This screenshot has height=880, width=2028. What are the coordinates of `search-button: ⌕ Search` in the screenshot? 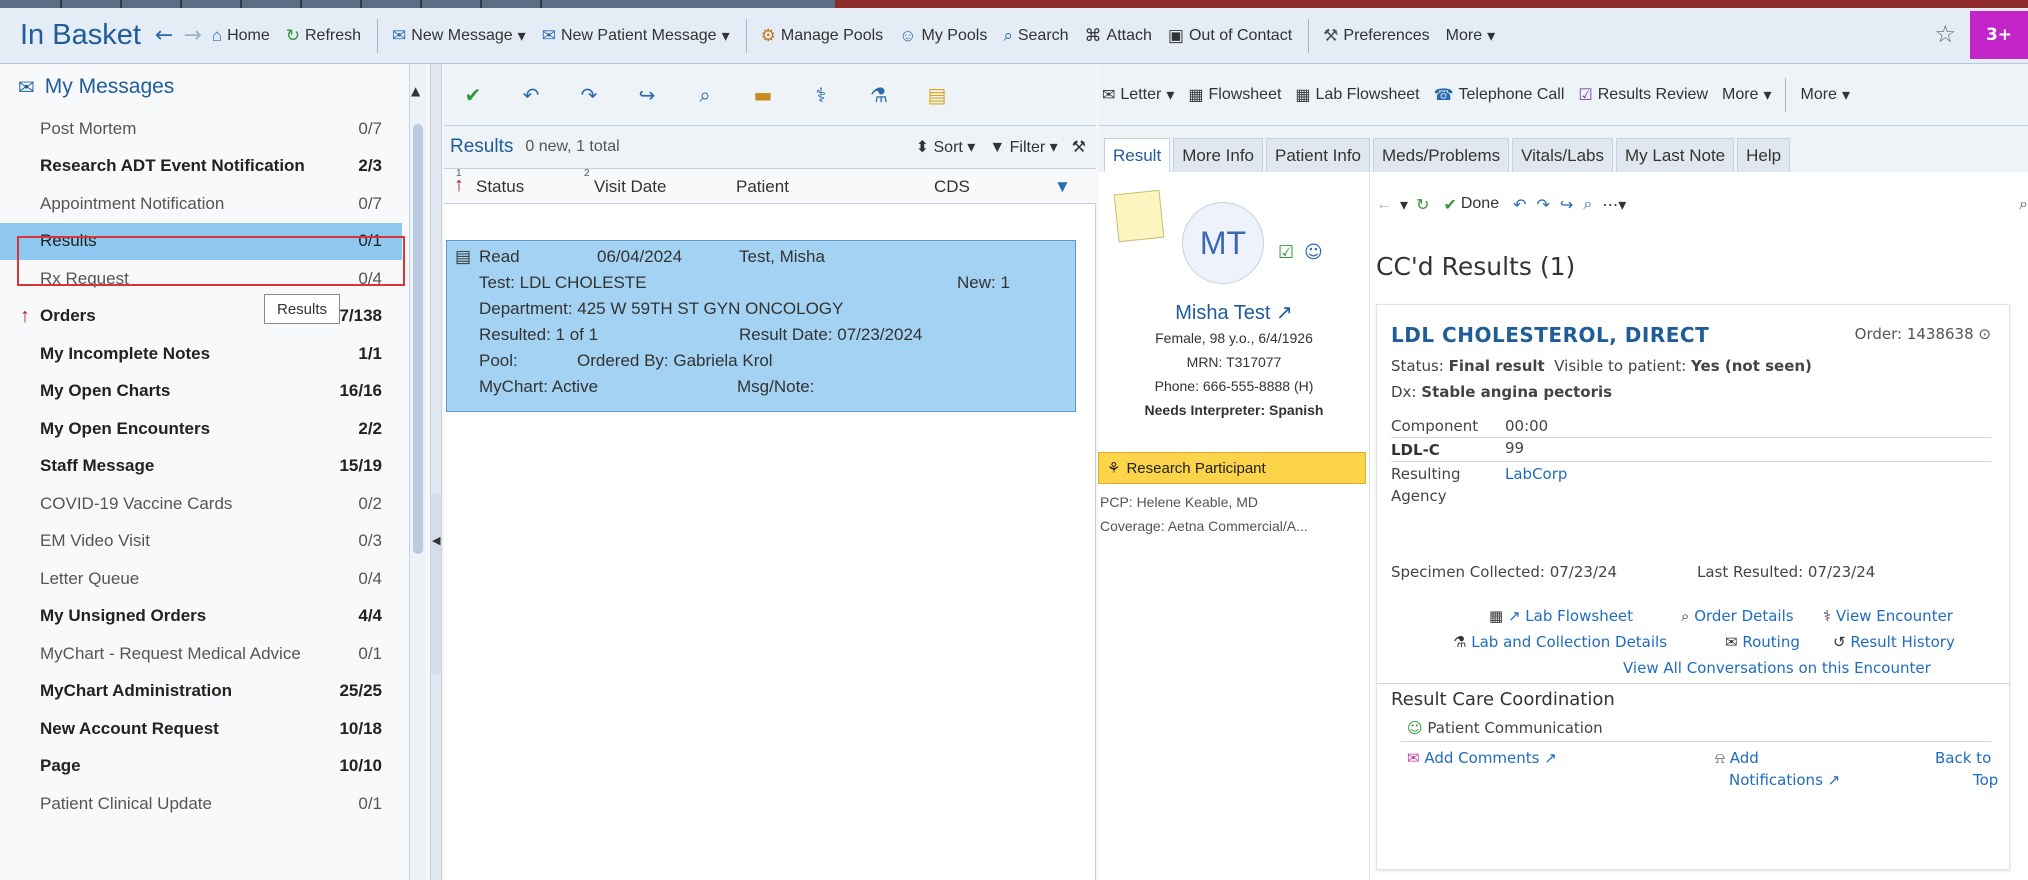 It's located at (1035, 36).